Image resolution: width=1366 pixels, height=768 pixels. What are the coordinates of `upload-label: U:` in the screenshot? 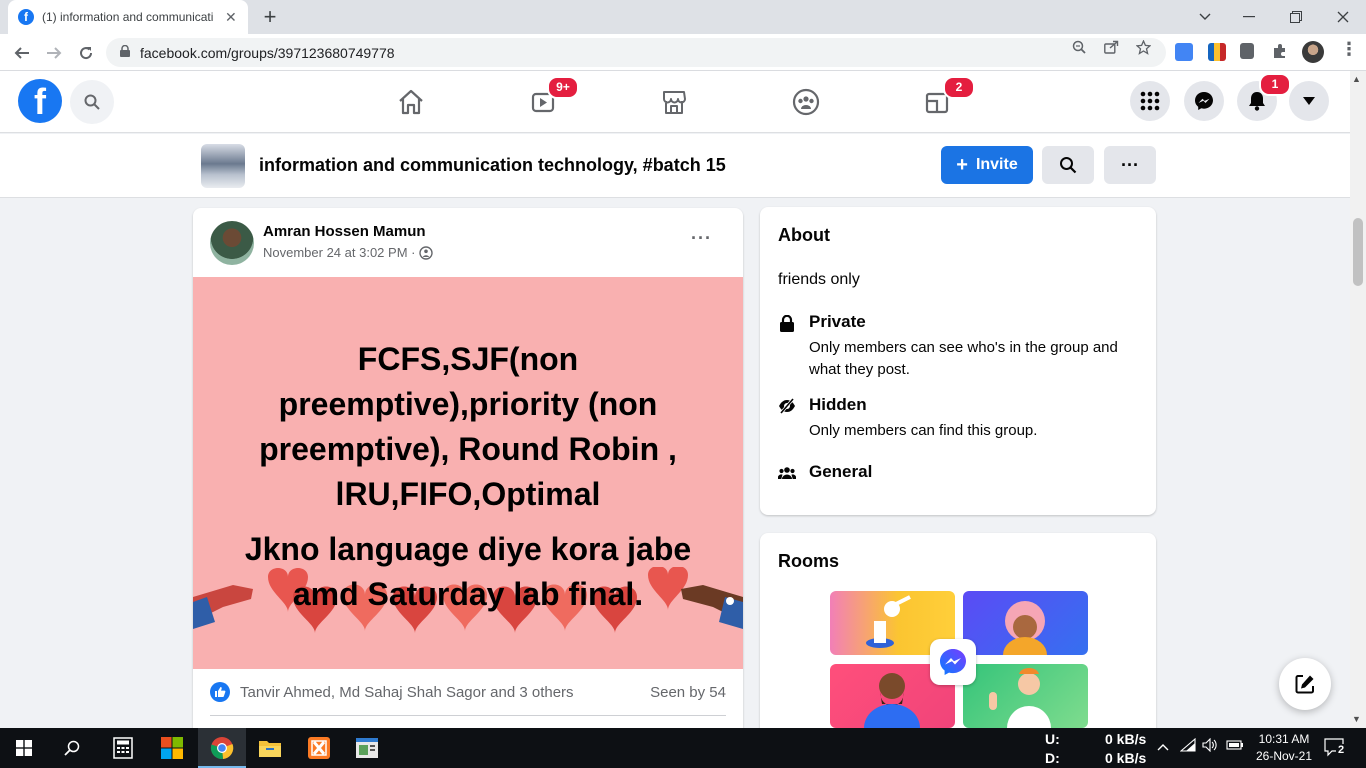 It's located at (1052, 739).